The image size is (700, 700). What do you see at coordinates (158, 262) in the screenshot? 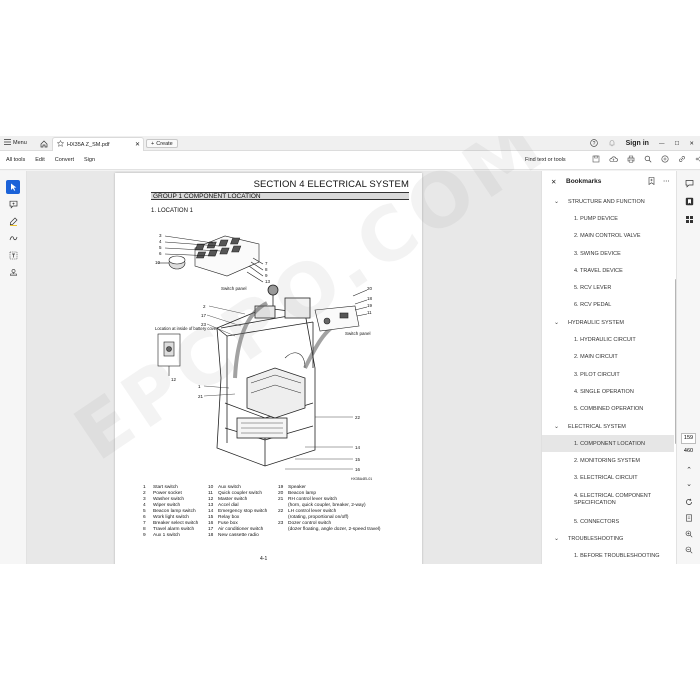
I see `callout-10: 10` at bounding box center [158, 262].